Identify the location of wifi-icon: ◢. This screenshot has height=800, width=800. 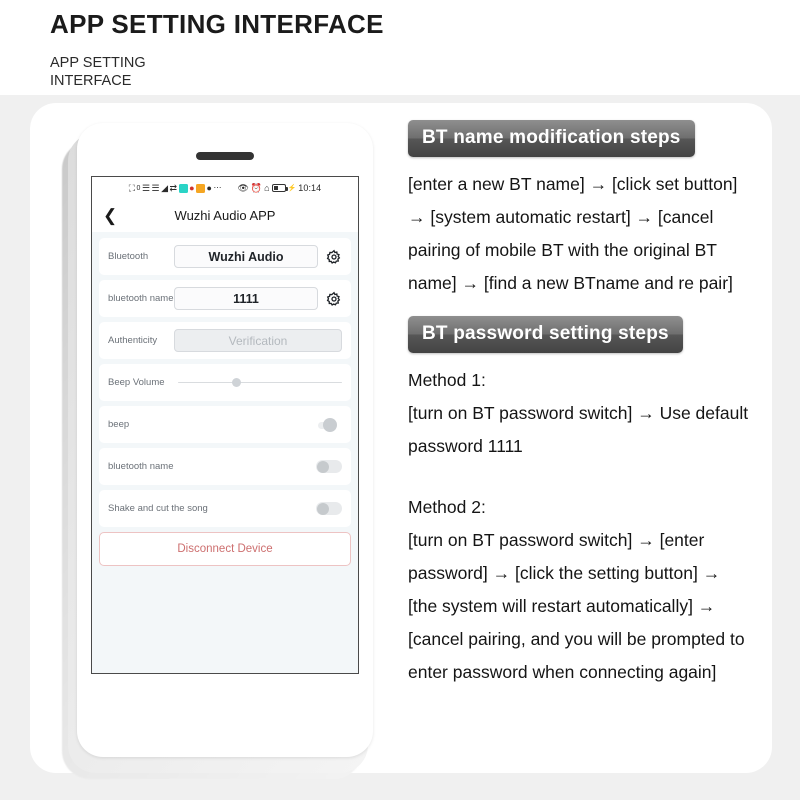
(165, 187).